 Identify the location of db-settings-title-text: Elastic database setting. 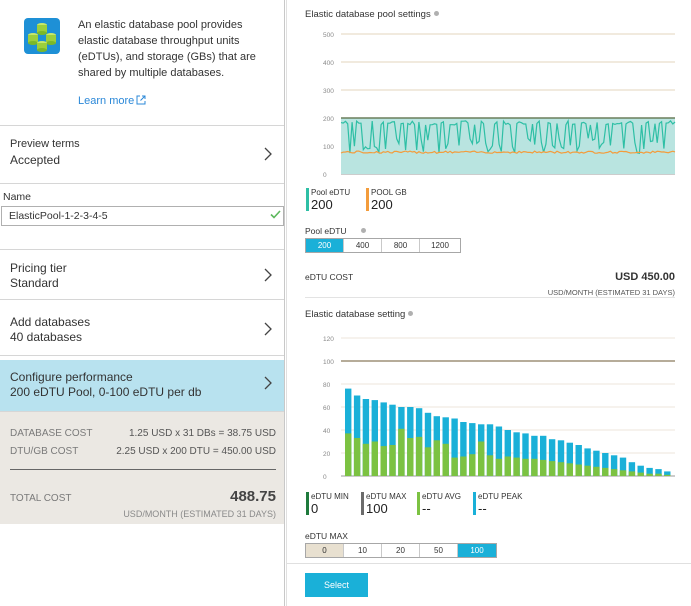
(355, 314).